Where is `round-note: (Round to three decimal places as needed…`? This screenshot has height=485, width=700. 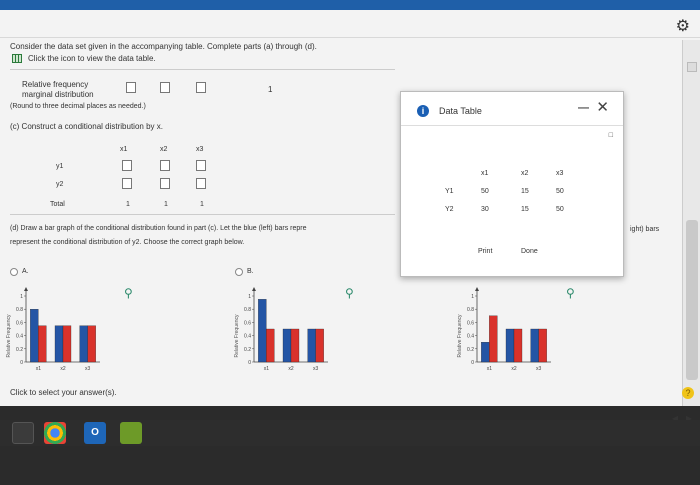 round-note: (Round to three decimal places as needed… is located at coordinates (78, 106).